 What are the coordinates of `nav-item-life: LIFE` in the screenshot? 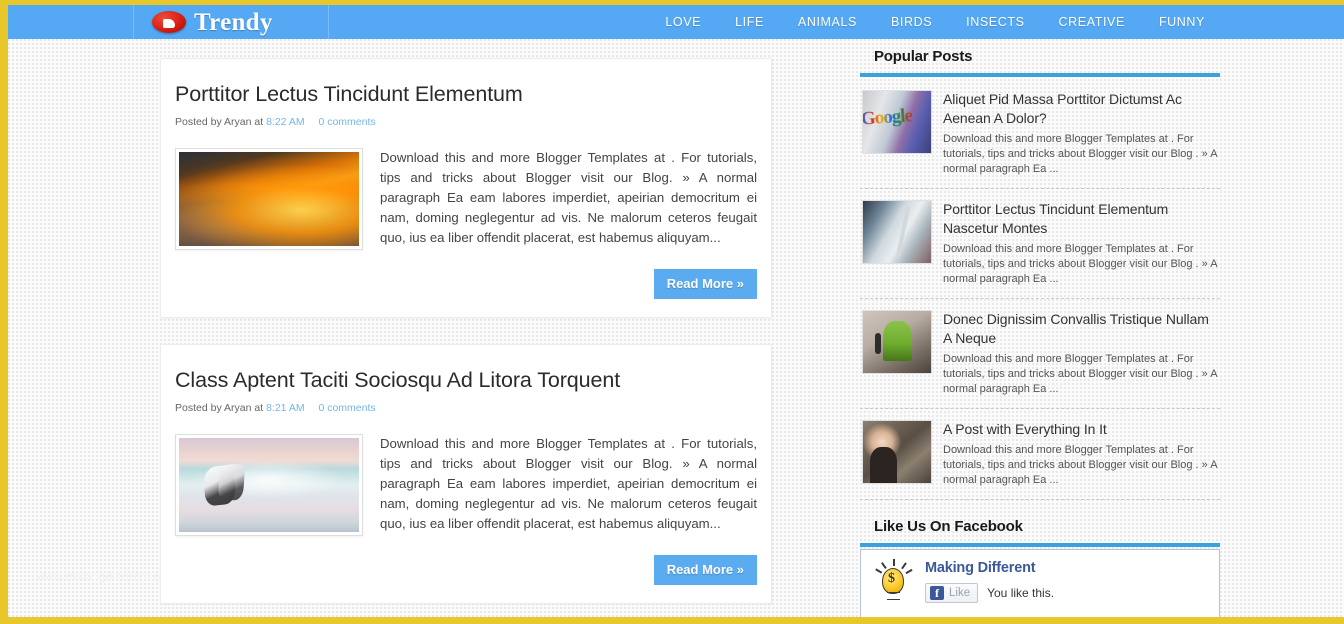 It's located at (749, 22).